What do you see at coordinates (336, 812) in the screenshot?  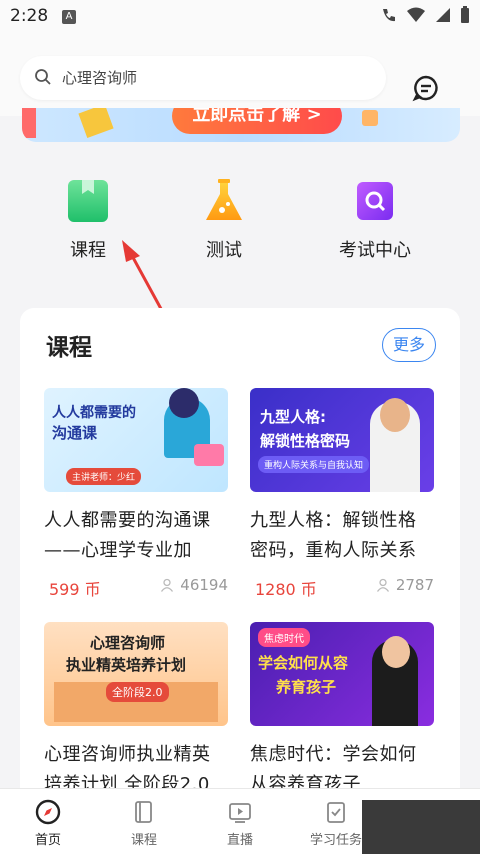 I see `task-icon` at bounding box center [336, 812].